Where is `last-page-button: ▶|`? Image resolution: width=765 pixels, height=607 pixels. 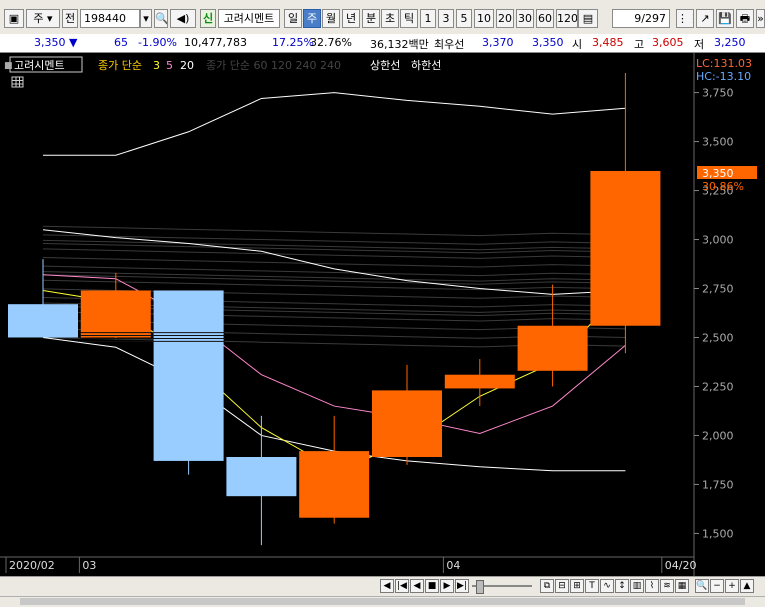
last-page-button: ▶| is located at coordinates (462, 586).